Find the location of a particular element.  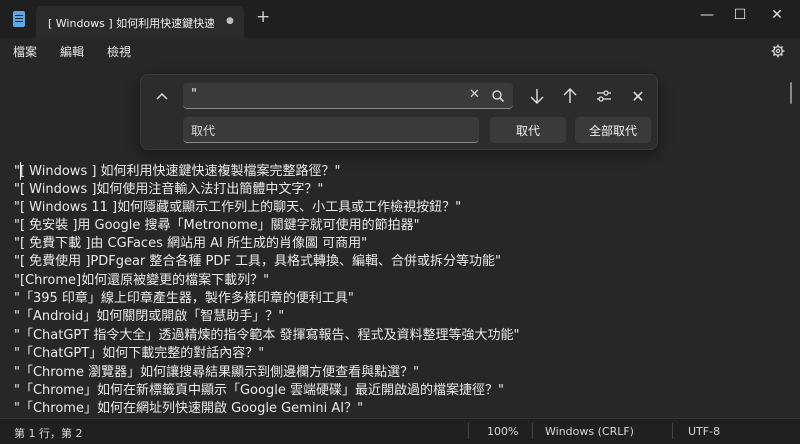

replace-input-placeholder: 取代 is located at coordinates (203, 131).